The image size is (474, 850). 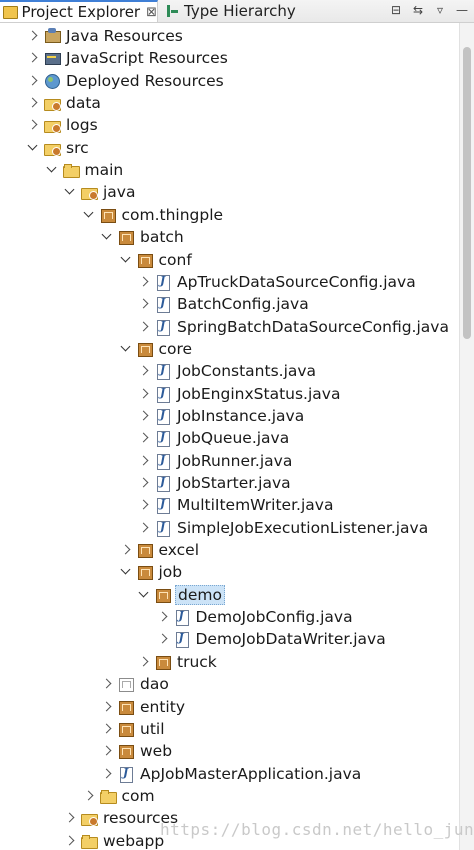 What do you see at coordinates (230, 349) in the screenshot?
I see `tree-item: core` at bounding box center [230, 349].